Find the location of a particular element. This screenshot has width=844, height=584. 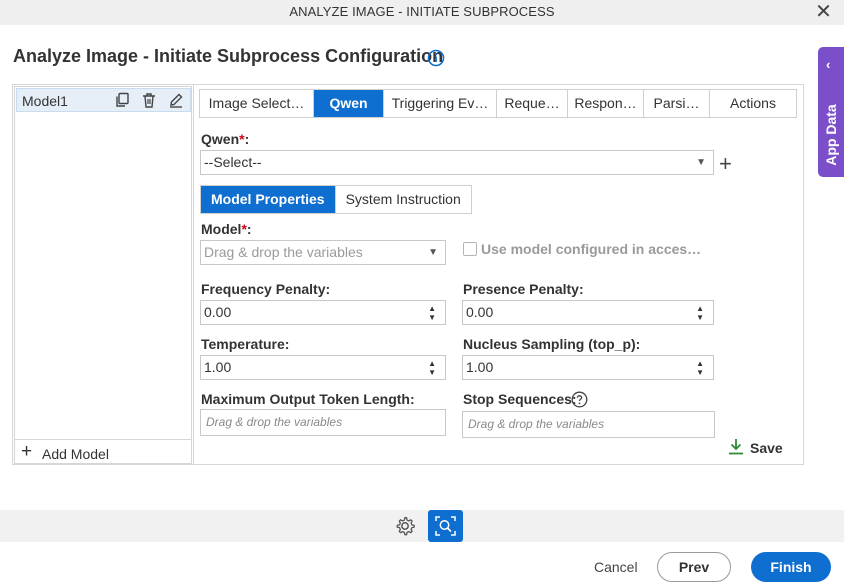

presence-penalty-label: Presence Penalty: is located at coordinates (523, 289).